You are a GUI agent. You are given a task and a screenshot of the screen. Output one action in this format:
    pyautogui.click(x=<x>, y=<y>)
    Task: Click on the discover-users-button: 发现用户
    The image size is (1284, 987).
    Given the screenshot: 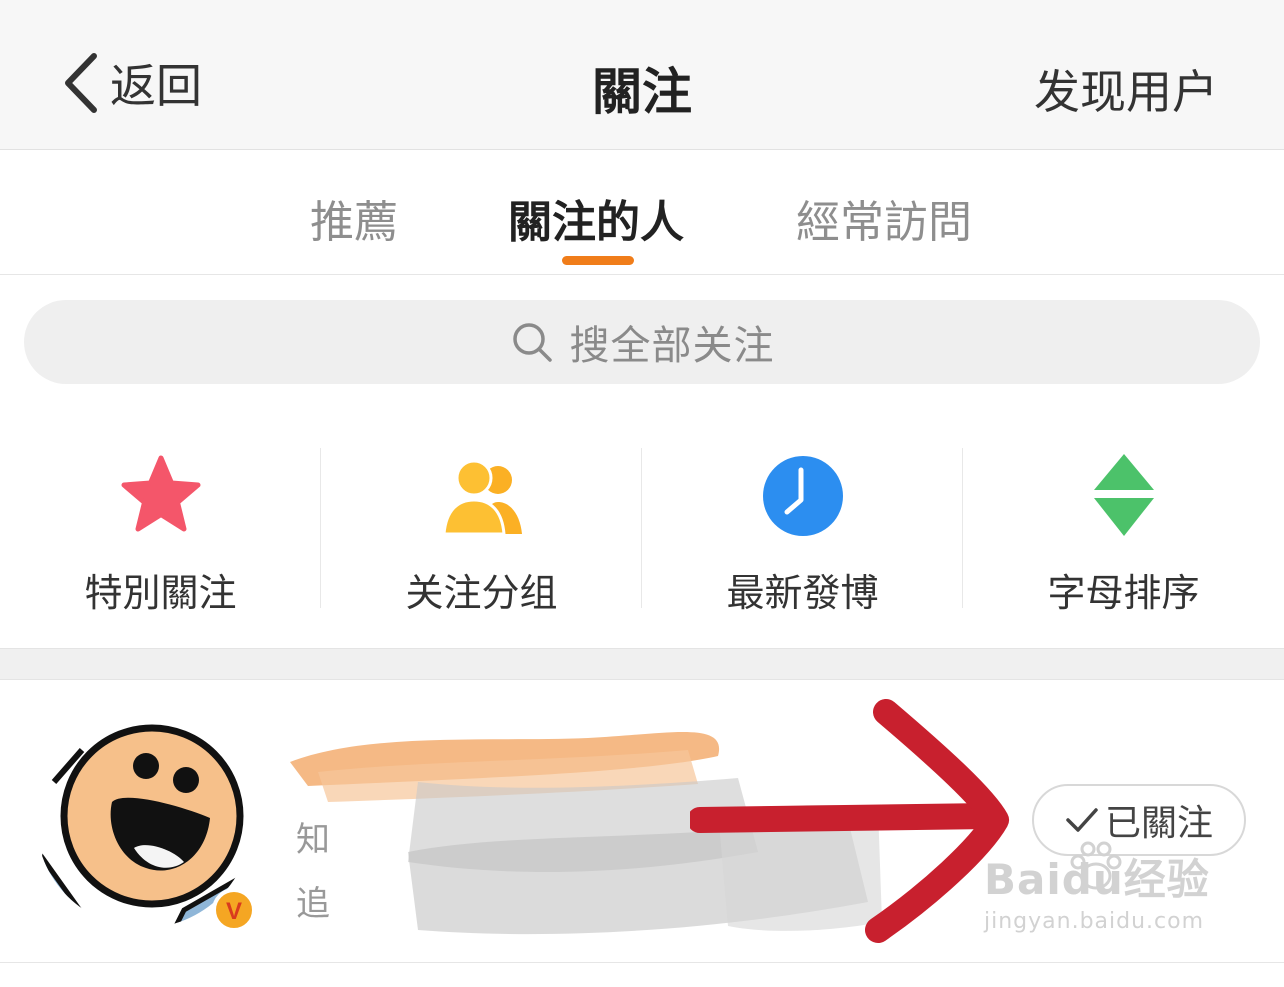 What is the action you would take?
    pyautogui.click(x=1126, y=89)
    